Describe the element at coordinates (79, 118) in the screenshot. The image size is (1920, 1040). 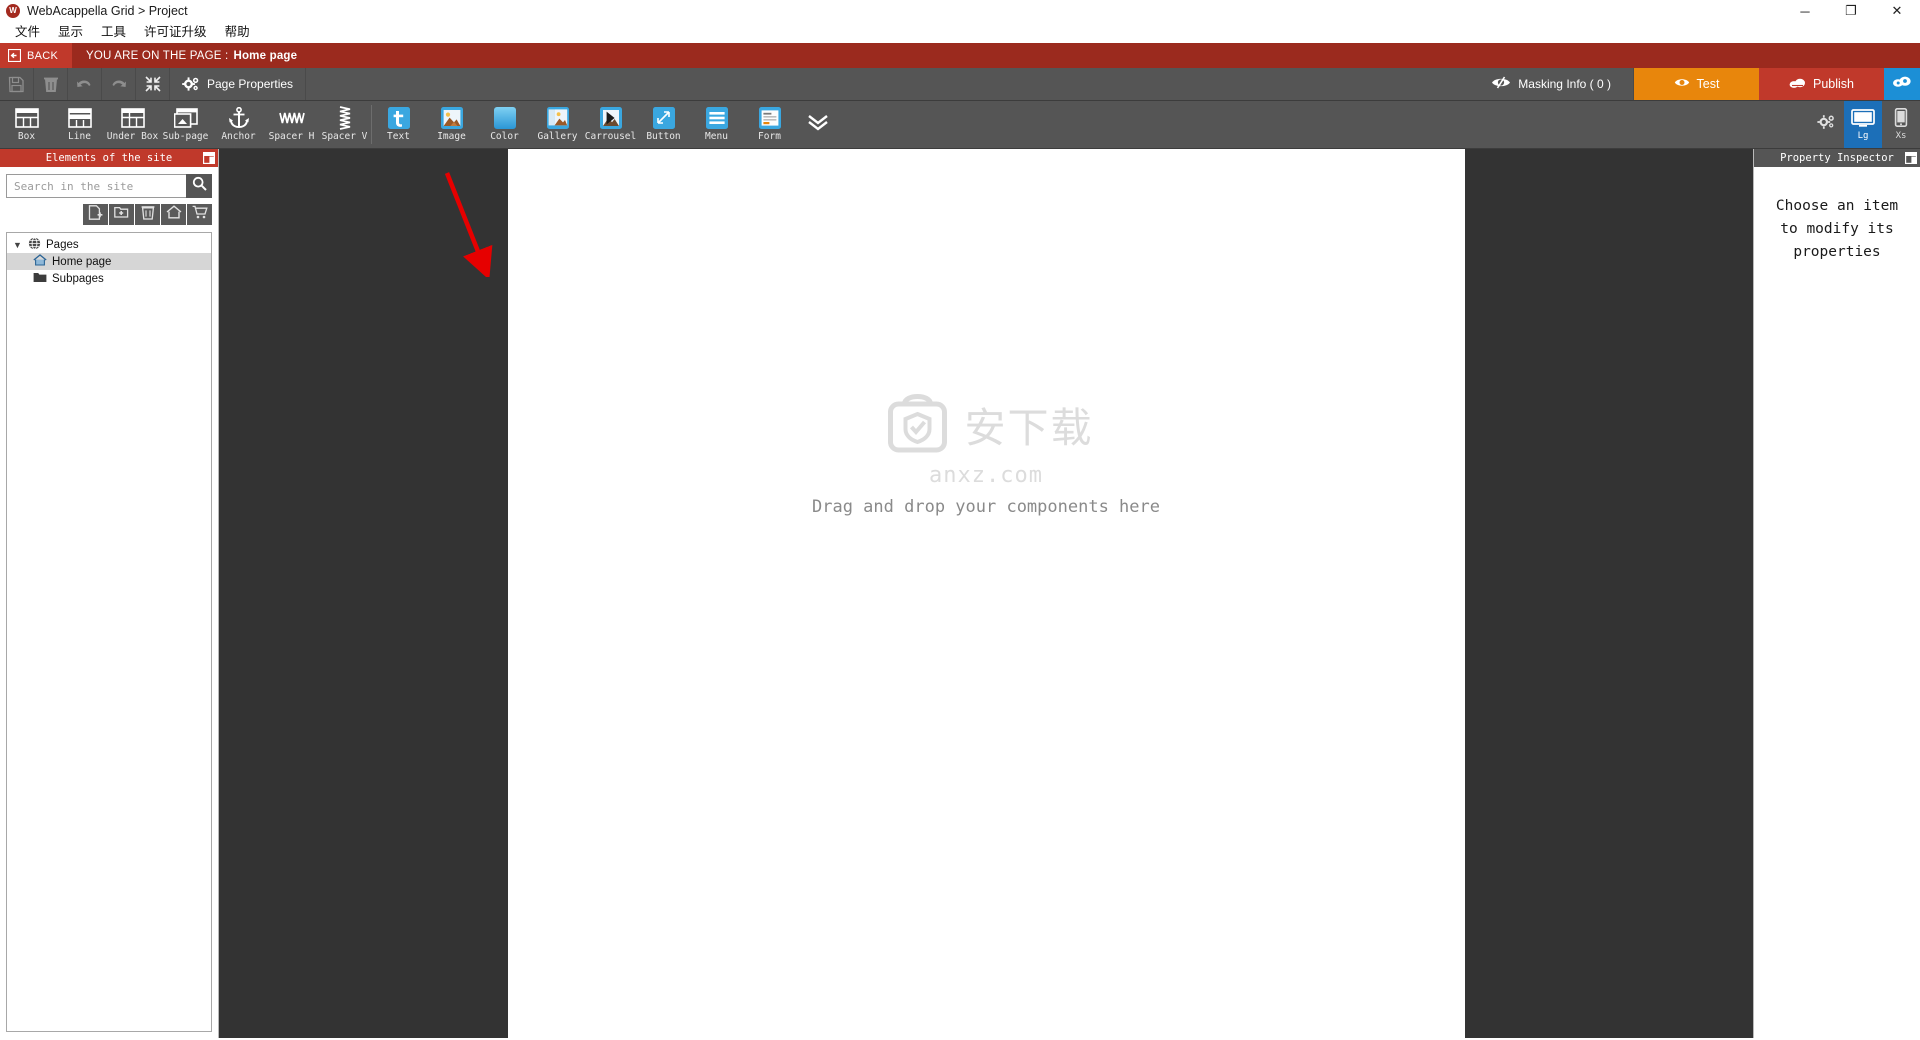
I see `line-icon` at that location.